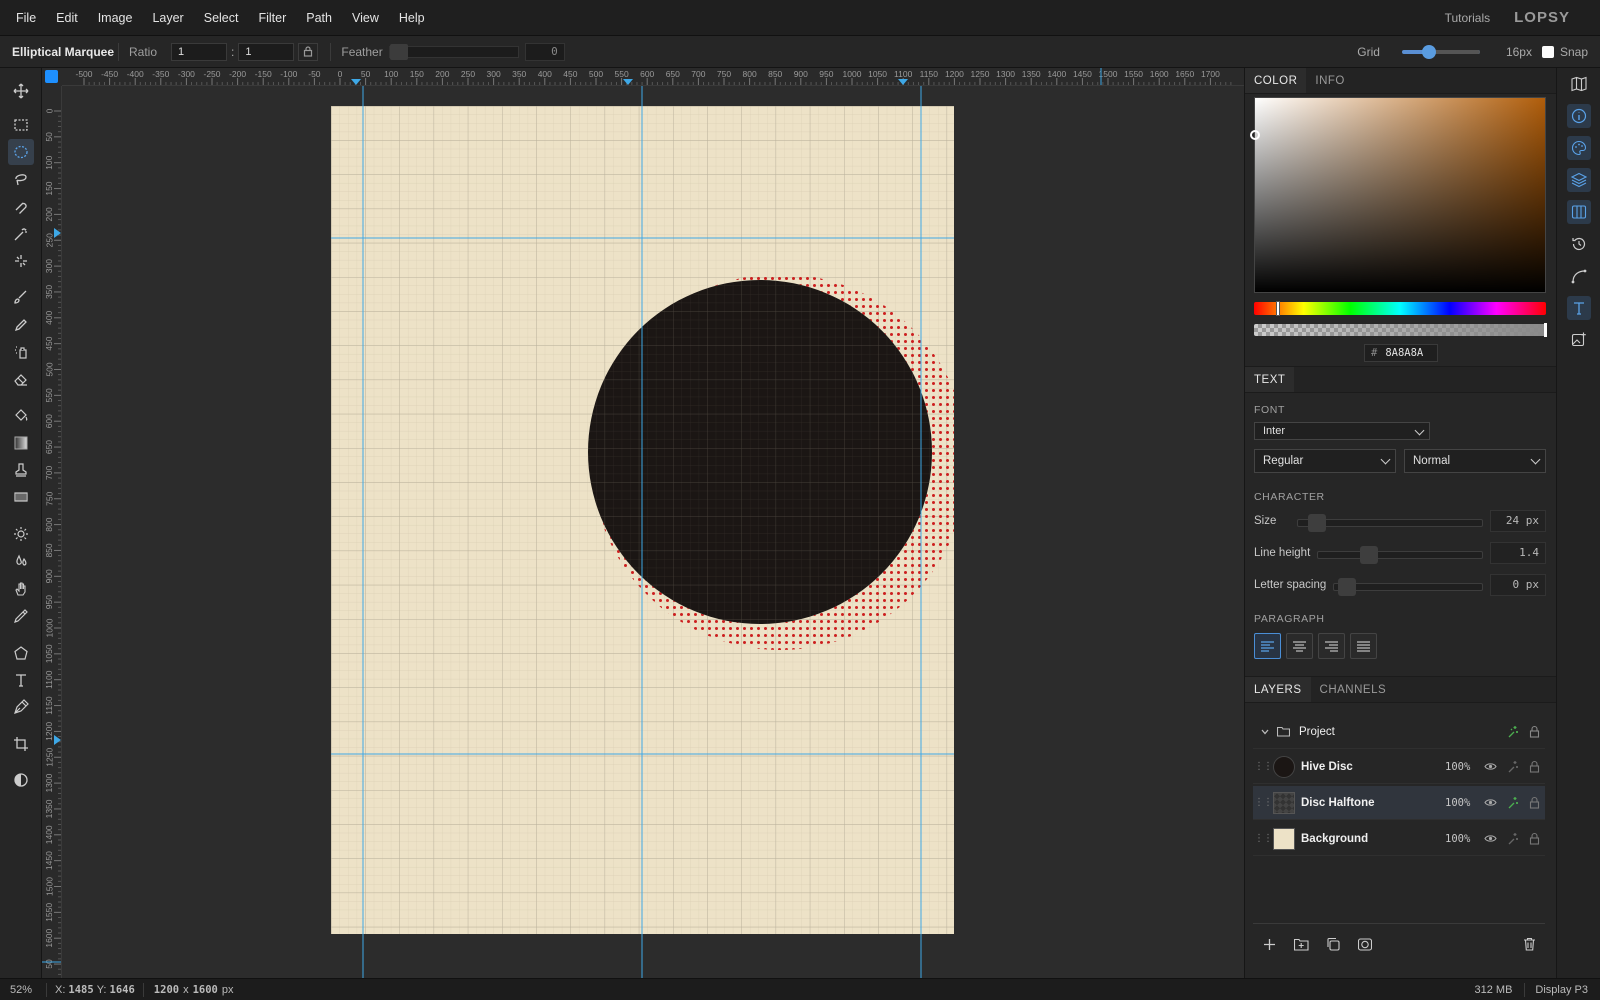 This screenshot has width=1600, height=1000. Describe the element at coordinates (21, 443) in the screenshot. I see `gradient-tool` at that location.